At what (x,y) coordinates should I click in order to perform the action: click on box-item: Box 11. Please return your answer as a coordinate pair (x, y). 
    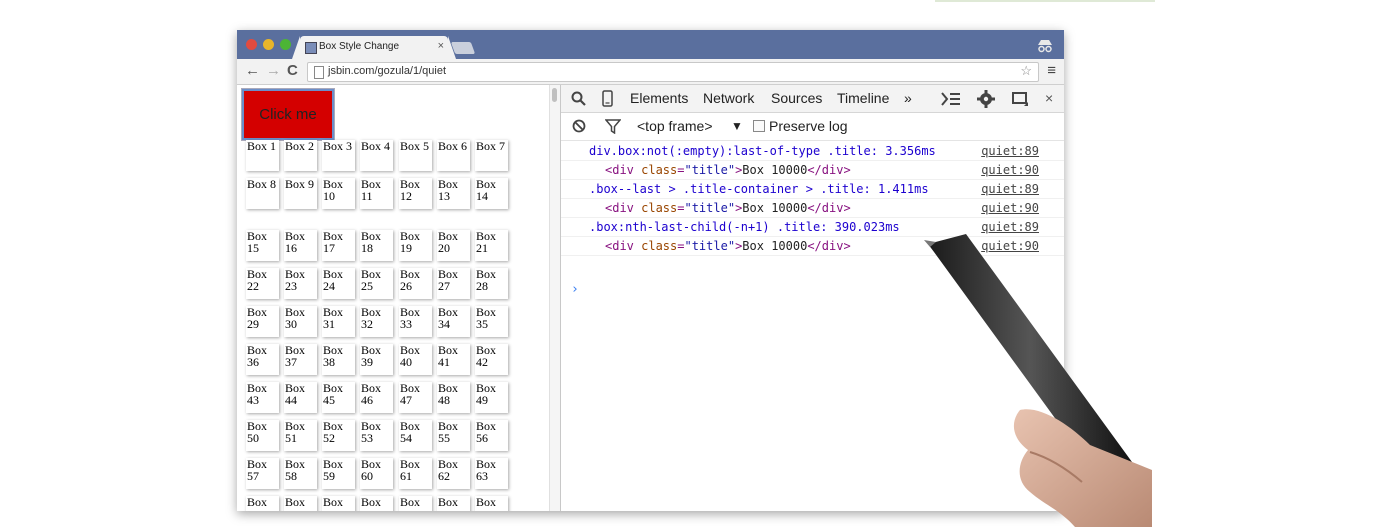
    Looking at the image, I should click on (376, 193).